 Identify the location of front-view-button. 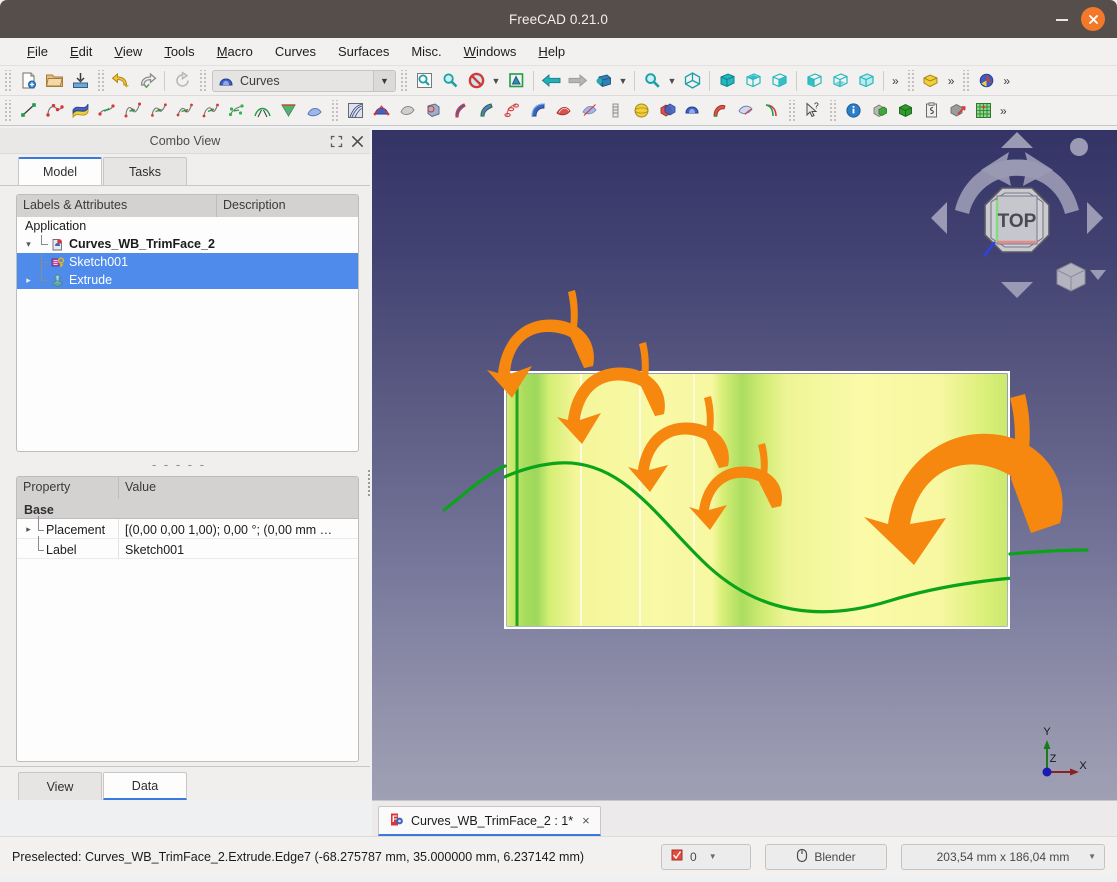
(727, 81).